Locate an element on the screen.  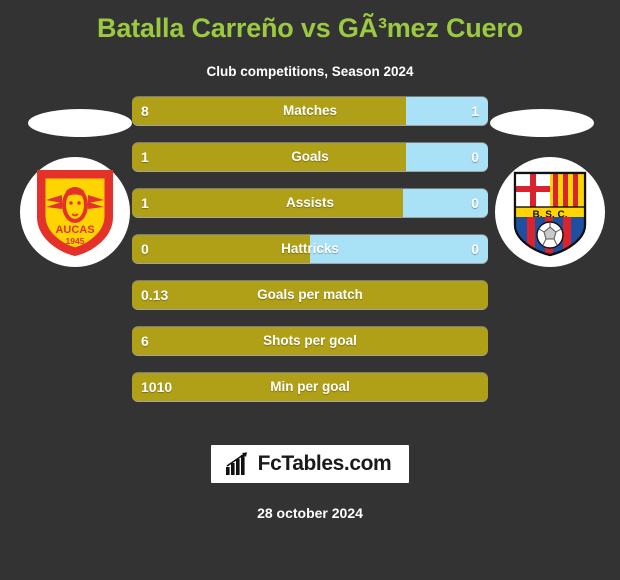
bar-chart-arrow-icon is located at coordinates (236, 463).